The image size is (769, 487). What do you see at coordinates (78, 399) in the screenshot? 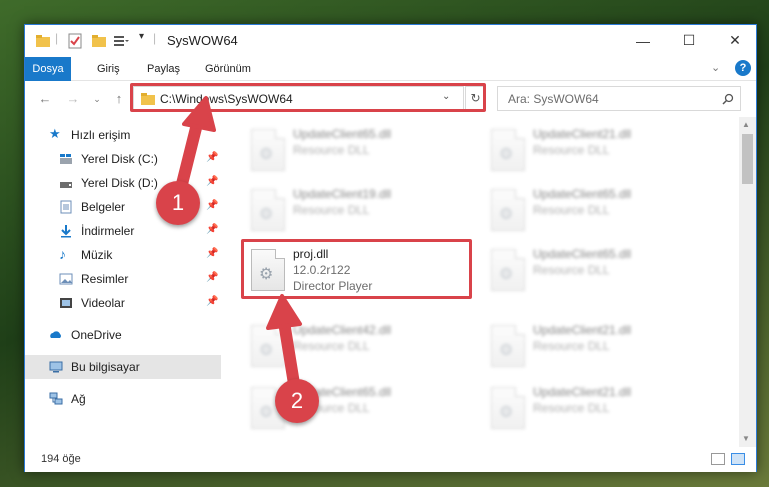
I see `sidebar-item-label: Ağ` at bounding box center [78, 399].